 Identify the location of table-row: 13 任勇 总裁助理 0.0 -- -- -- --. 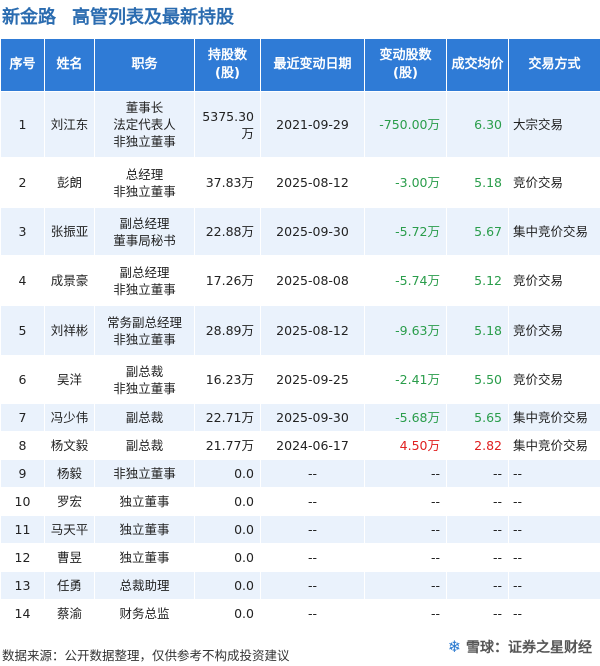
(300, 585).